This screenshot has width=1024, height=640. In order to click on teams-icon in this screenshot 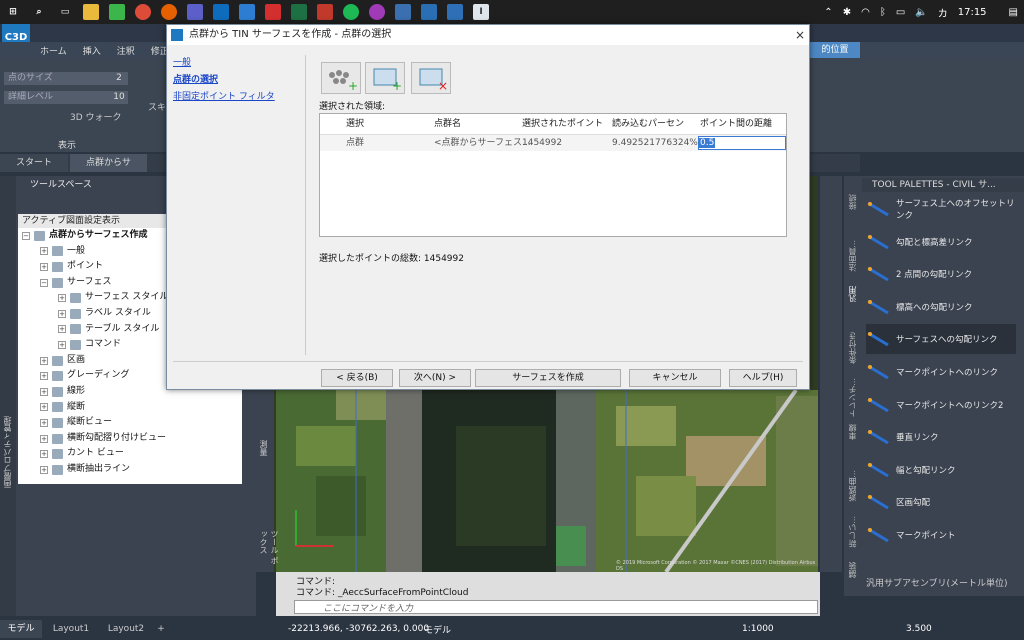, I will do `click(195, 12)`.